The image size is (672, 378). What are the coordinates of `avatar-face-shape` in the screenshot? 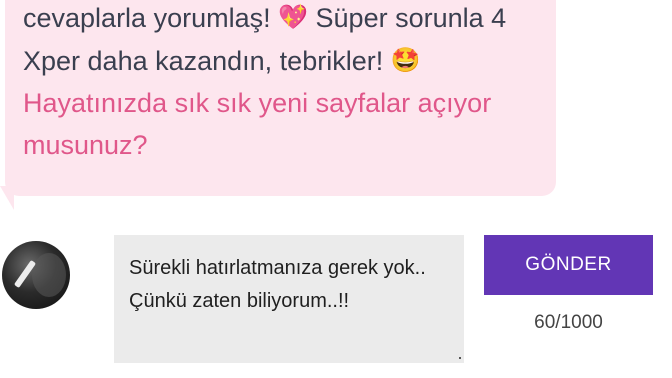 It's located at (49, 275).